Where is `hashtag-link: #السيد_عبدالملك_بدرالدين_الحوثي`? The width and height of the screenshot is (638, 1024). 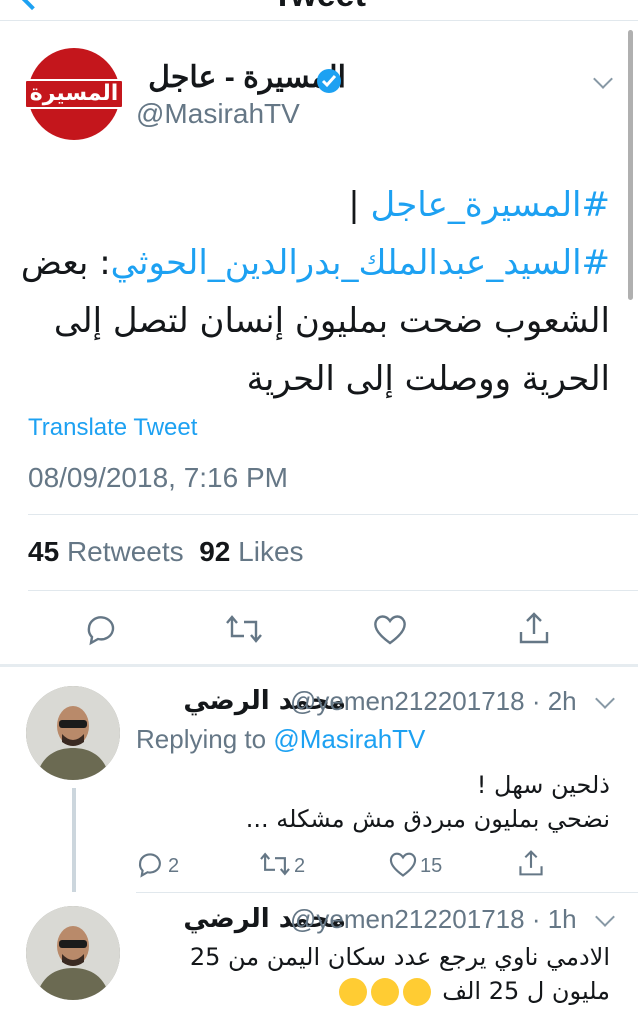
hashtag-link: #السيد_عبدالملك_بدرالدين_الحوثي is located at coordinates (360, 263).